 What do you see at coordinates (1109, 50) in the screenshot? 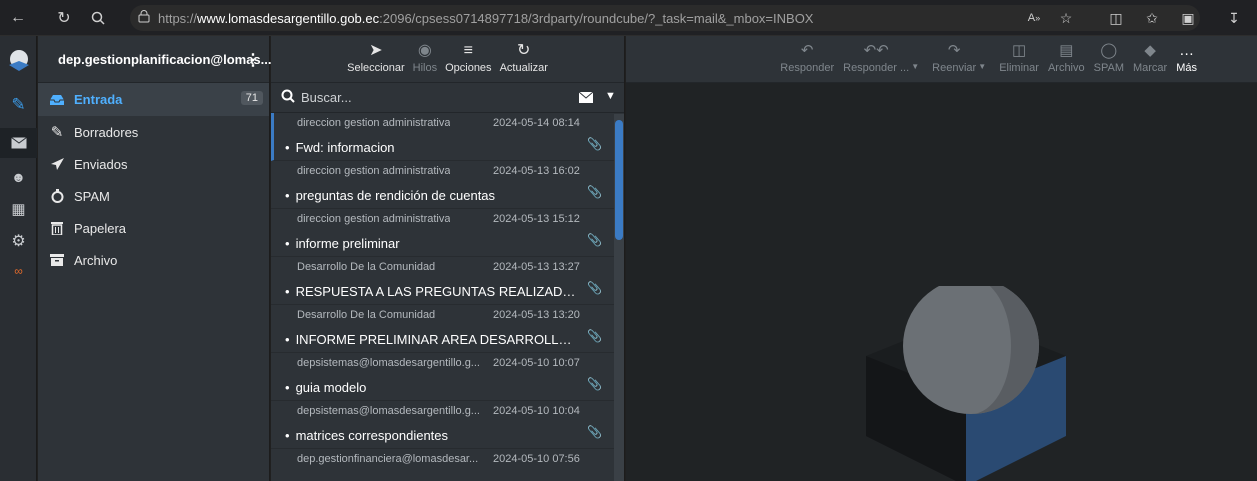
I see `fire-icon: ◯` at bounding box center [1109, 50].